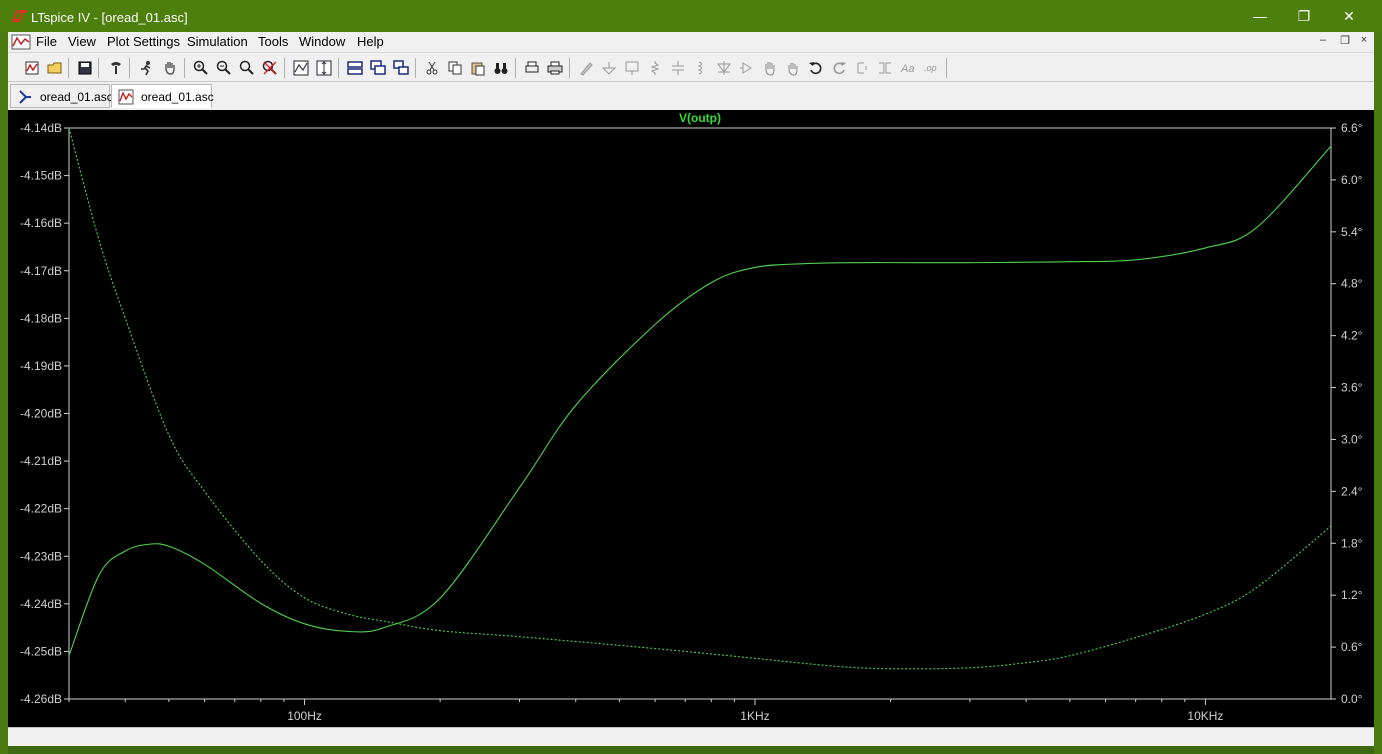 The image size is (1382, 754). What do you see at coordinates (224, 68) in the screenshot?
I see `zoom-out-icon` at bounding box center [224, 68].